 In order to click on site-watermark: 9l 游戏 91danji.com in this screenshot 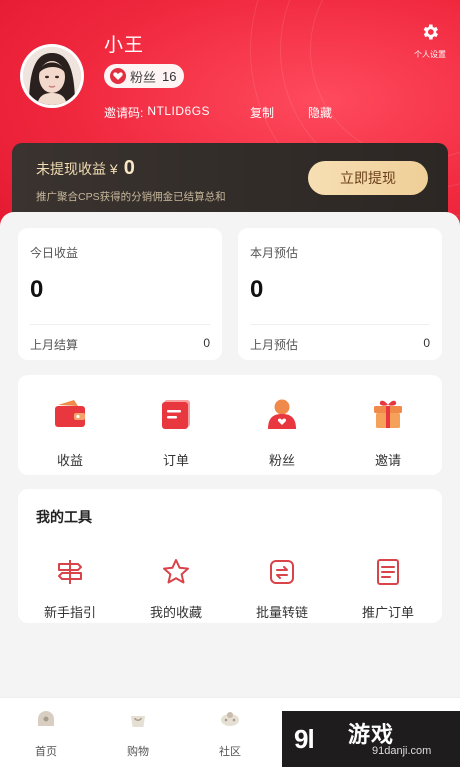, I will do `click(371, 739)`.